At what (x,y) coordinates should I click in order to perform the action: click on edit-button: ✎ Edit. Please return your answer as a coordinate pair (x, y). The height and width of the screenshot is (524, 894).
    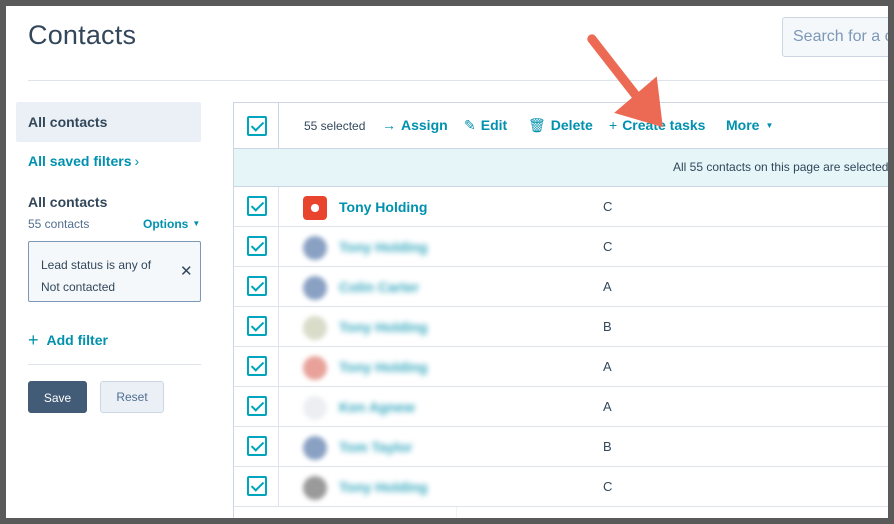
    Looking at the image, I should click on (485, 125).